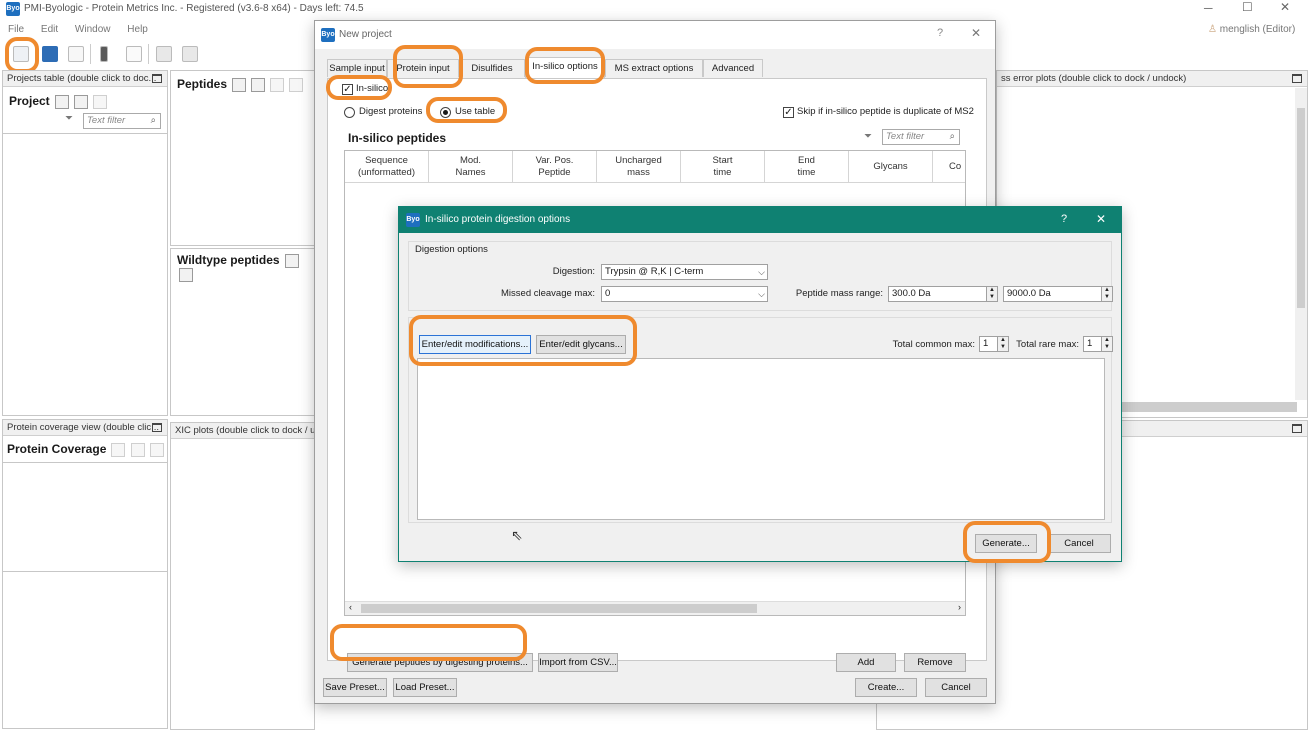 The width and height of the screenshot is (1312, 735). Describe the element at coordinates (1285, 7) in the screenshot. I see `close-icon: ✕` at that location.